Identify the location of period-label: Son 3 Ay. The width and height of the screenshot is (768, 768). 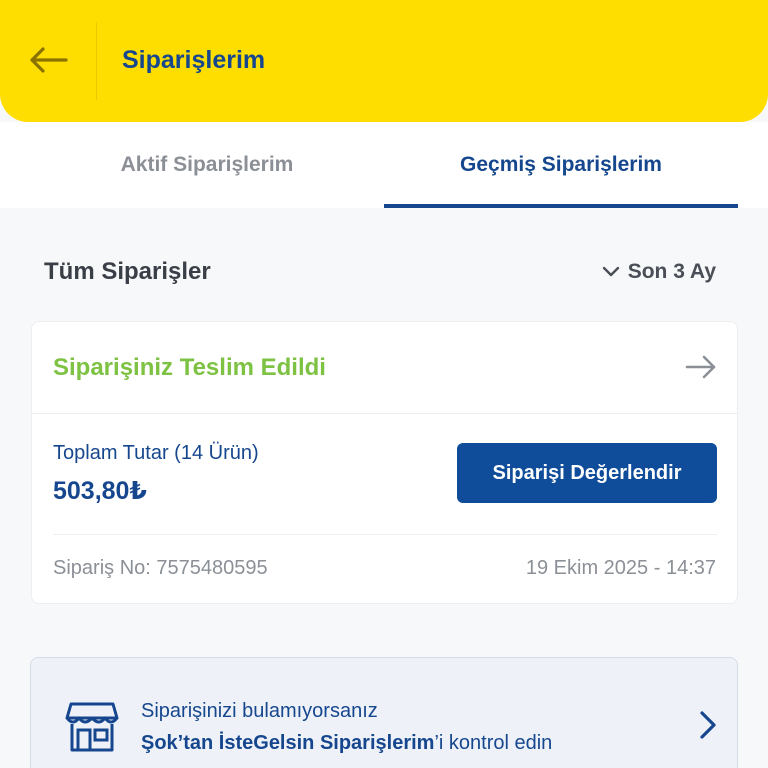
(671, 271).